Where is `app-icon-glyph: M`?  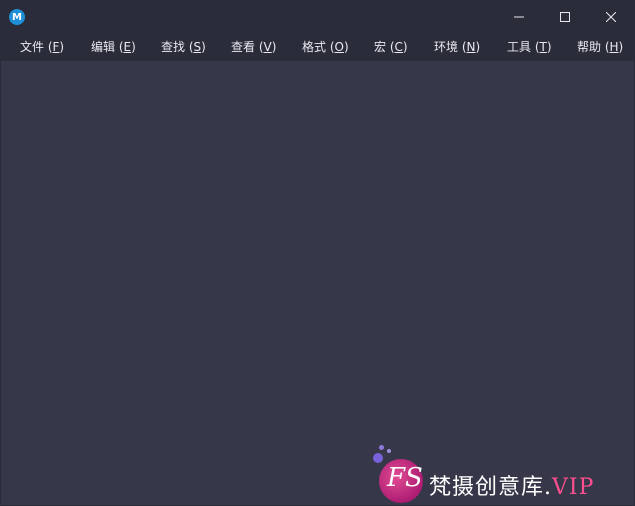 app-icon-glyph: M is located at coordinates (17, 17).